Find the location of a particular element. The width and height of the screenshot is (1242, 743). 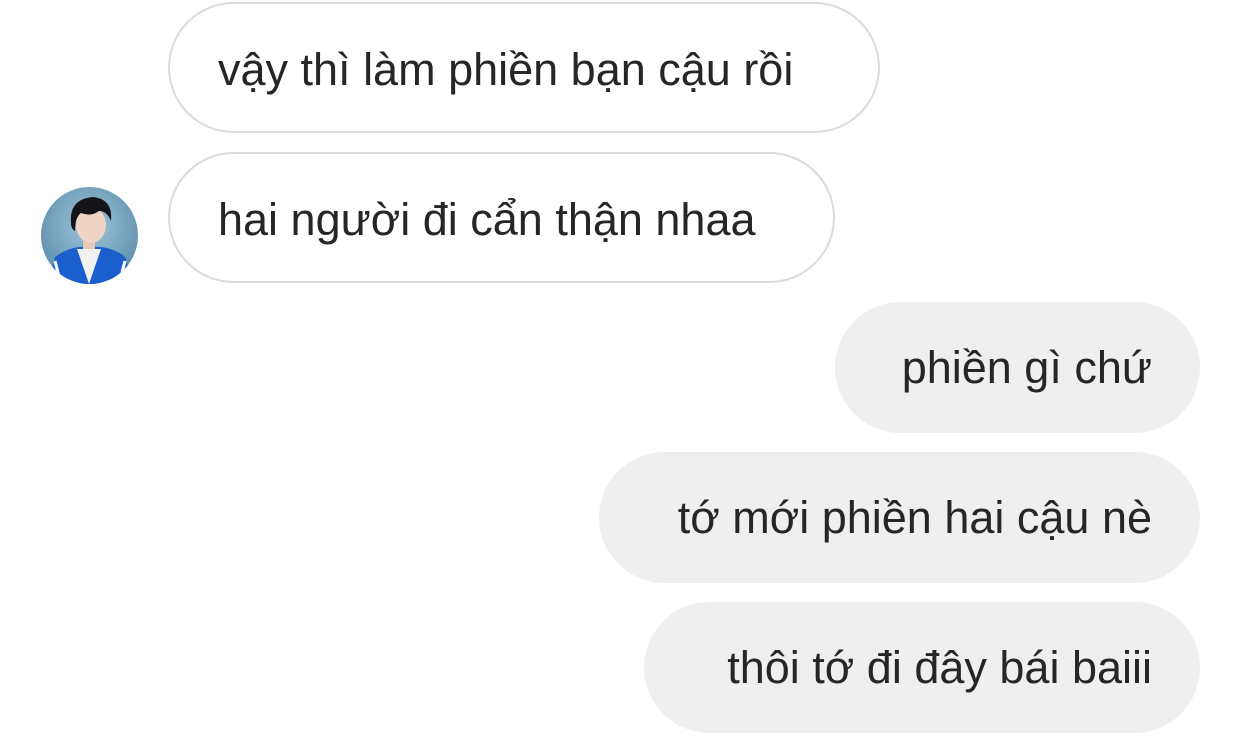

message-bubble-incoming: vậy thì làm phiền bạn cậu rồi is located at coordinates (524, 67).